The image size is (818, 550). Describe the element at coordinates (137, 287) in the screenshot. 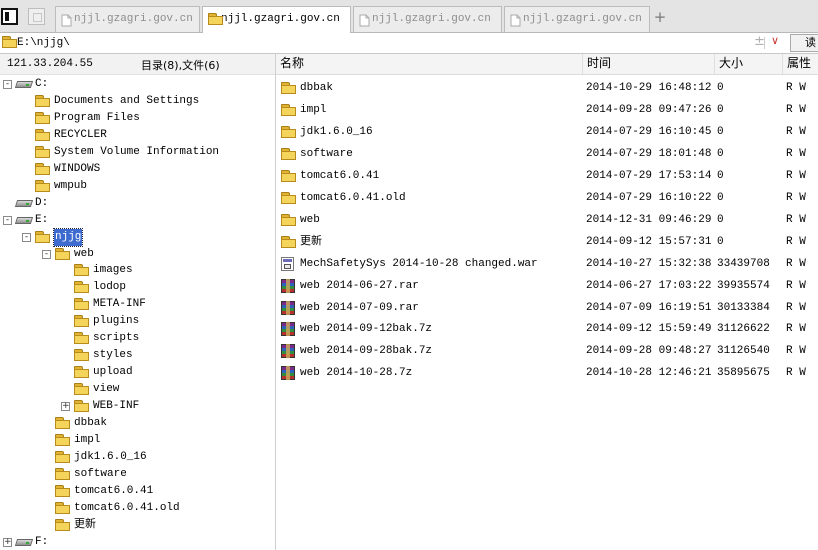

I see `tree-node: lodop` at that location.